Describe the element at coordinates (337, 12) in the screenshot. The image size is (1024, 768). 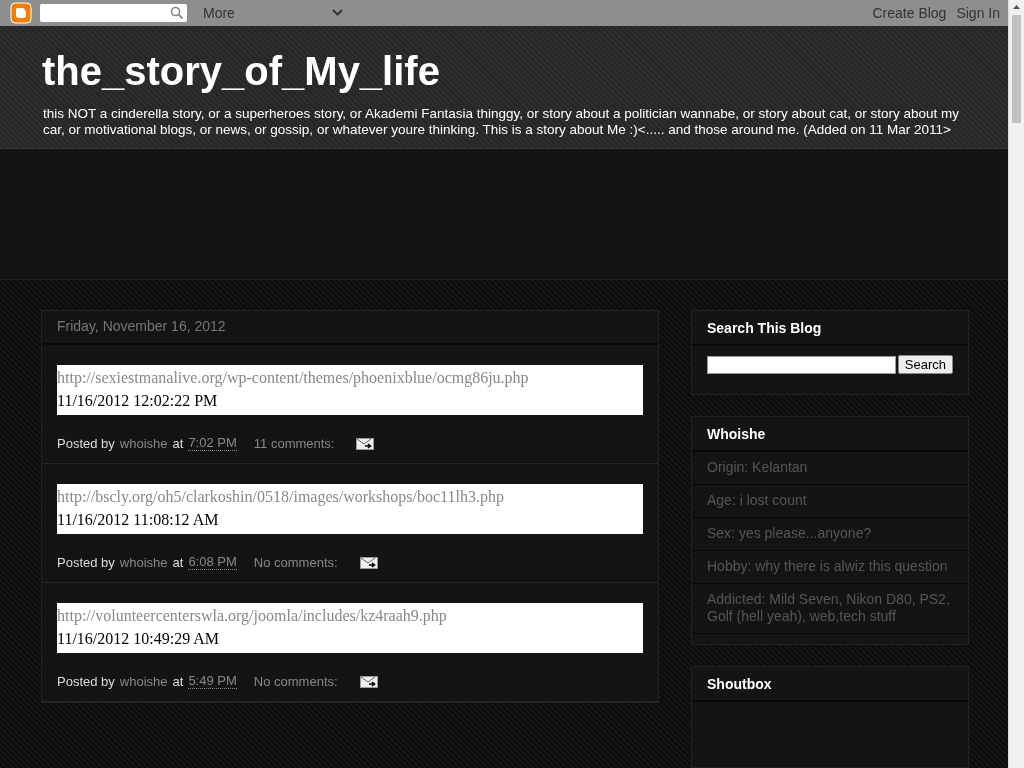
I see `chevron-down-icon` at that location.